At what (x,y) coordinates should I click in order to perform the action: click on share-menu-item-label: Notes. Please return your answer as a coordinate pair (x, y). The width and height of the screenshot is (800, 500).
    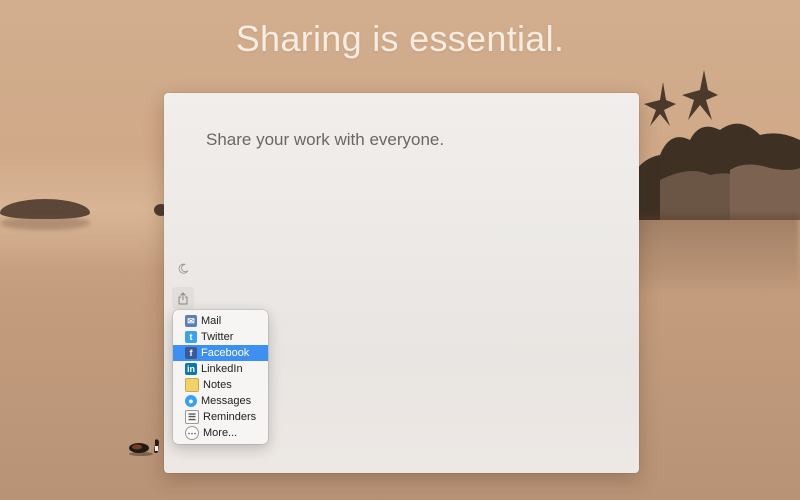
    Looking at the image, I should click on (217, 385).